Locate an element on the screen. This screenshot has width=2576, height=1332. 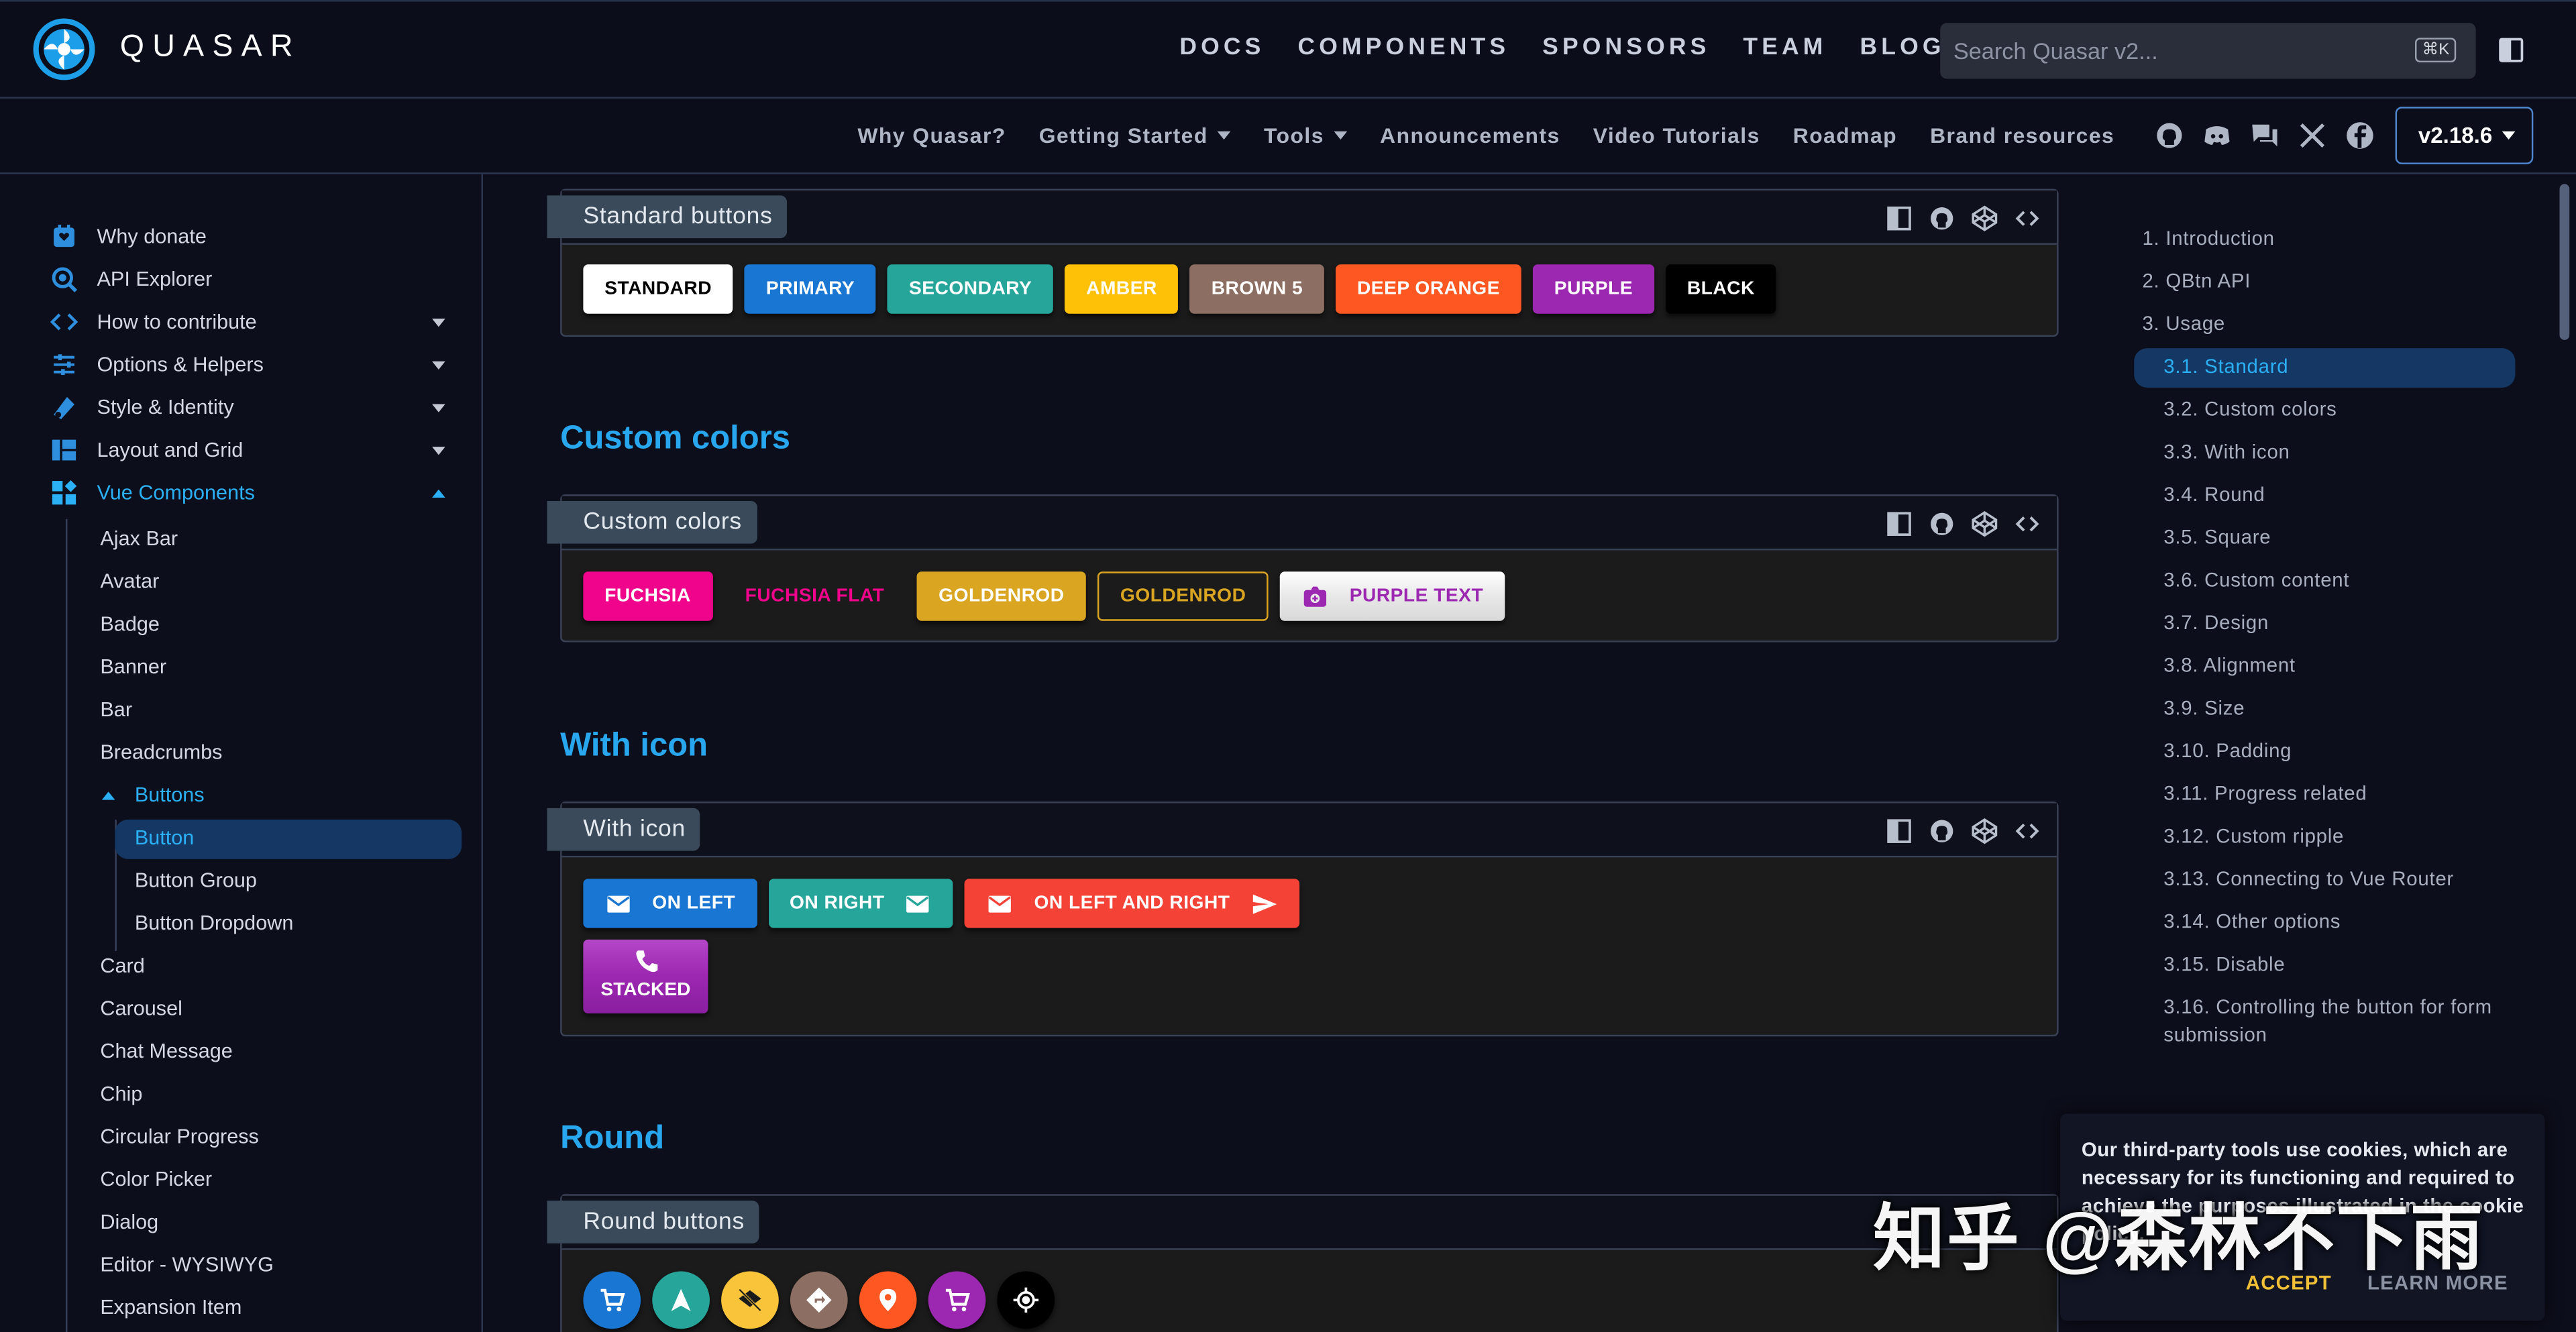
nav-docs: DOCS is located at coordinates (1222, 47).